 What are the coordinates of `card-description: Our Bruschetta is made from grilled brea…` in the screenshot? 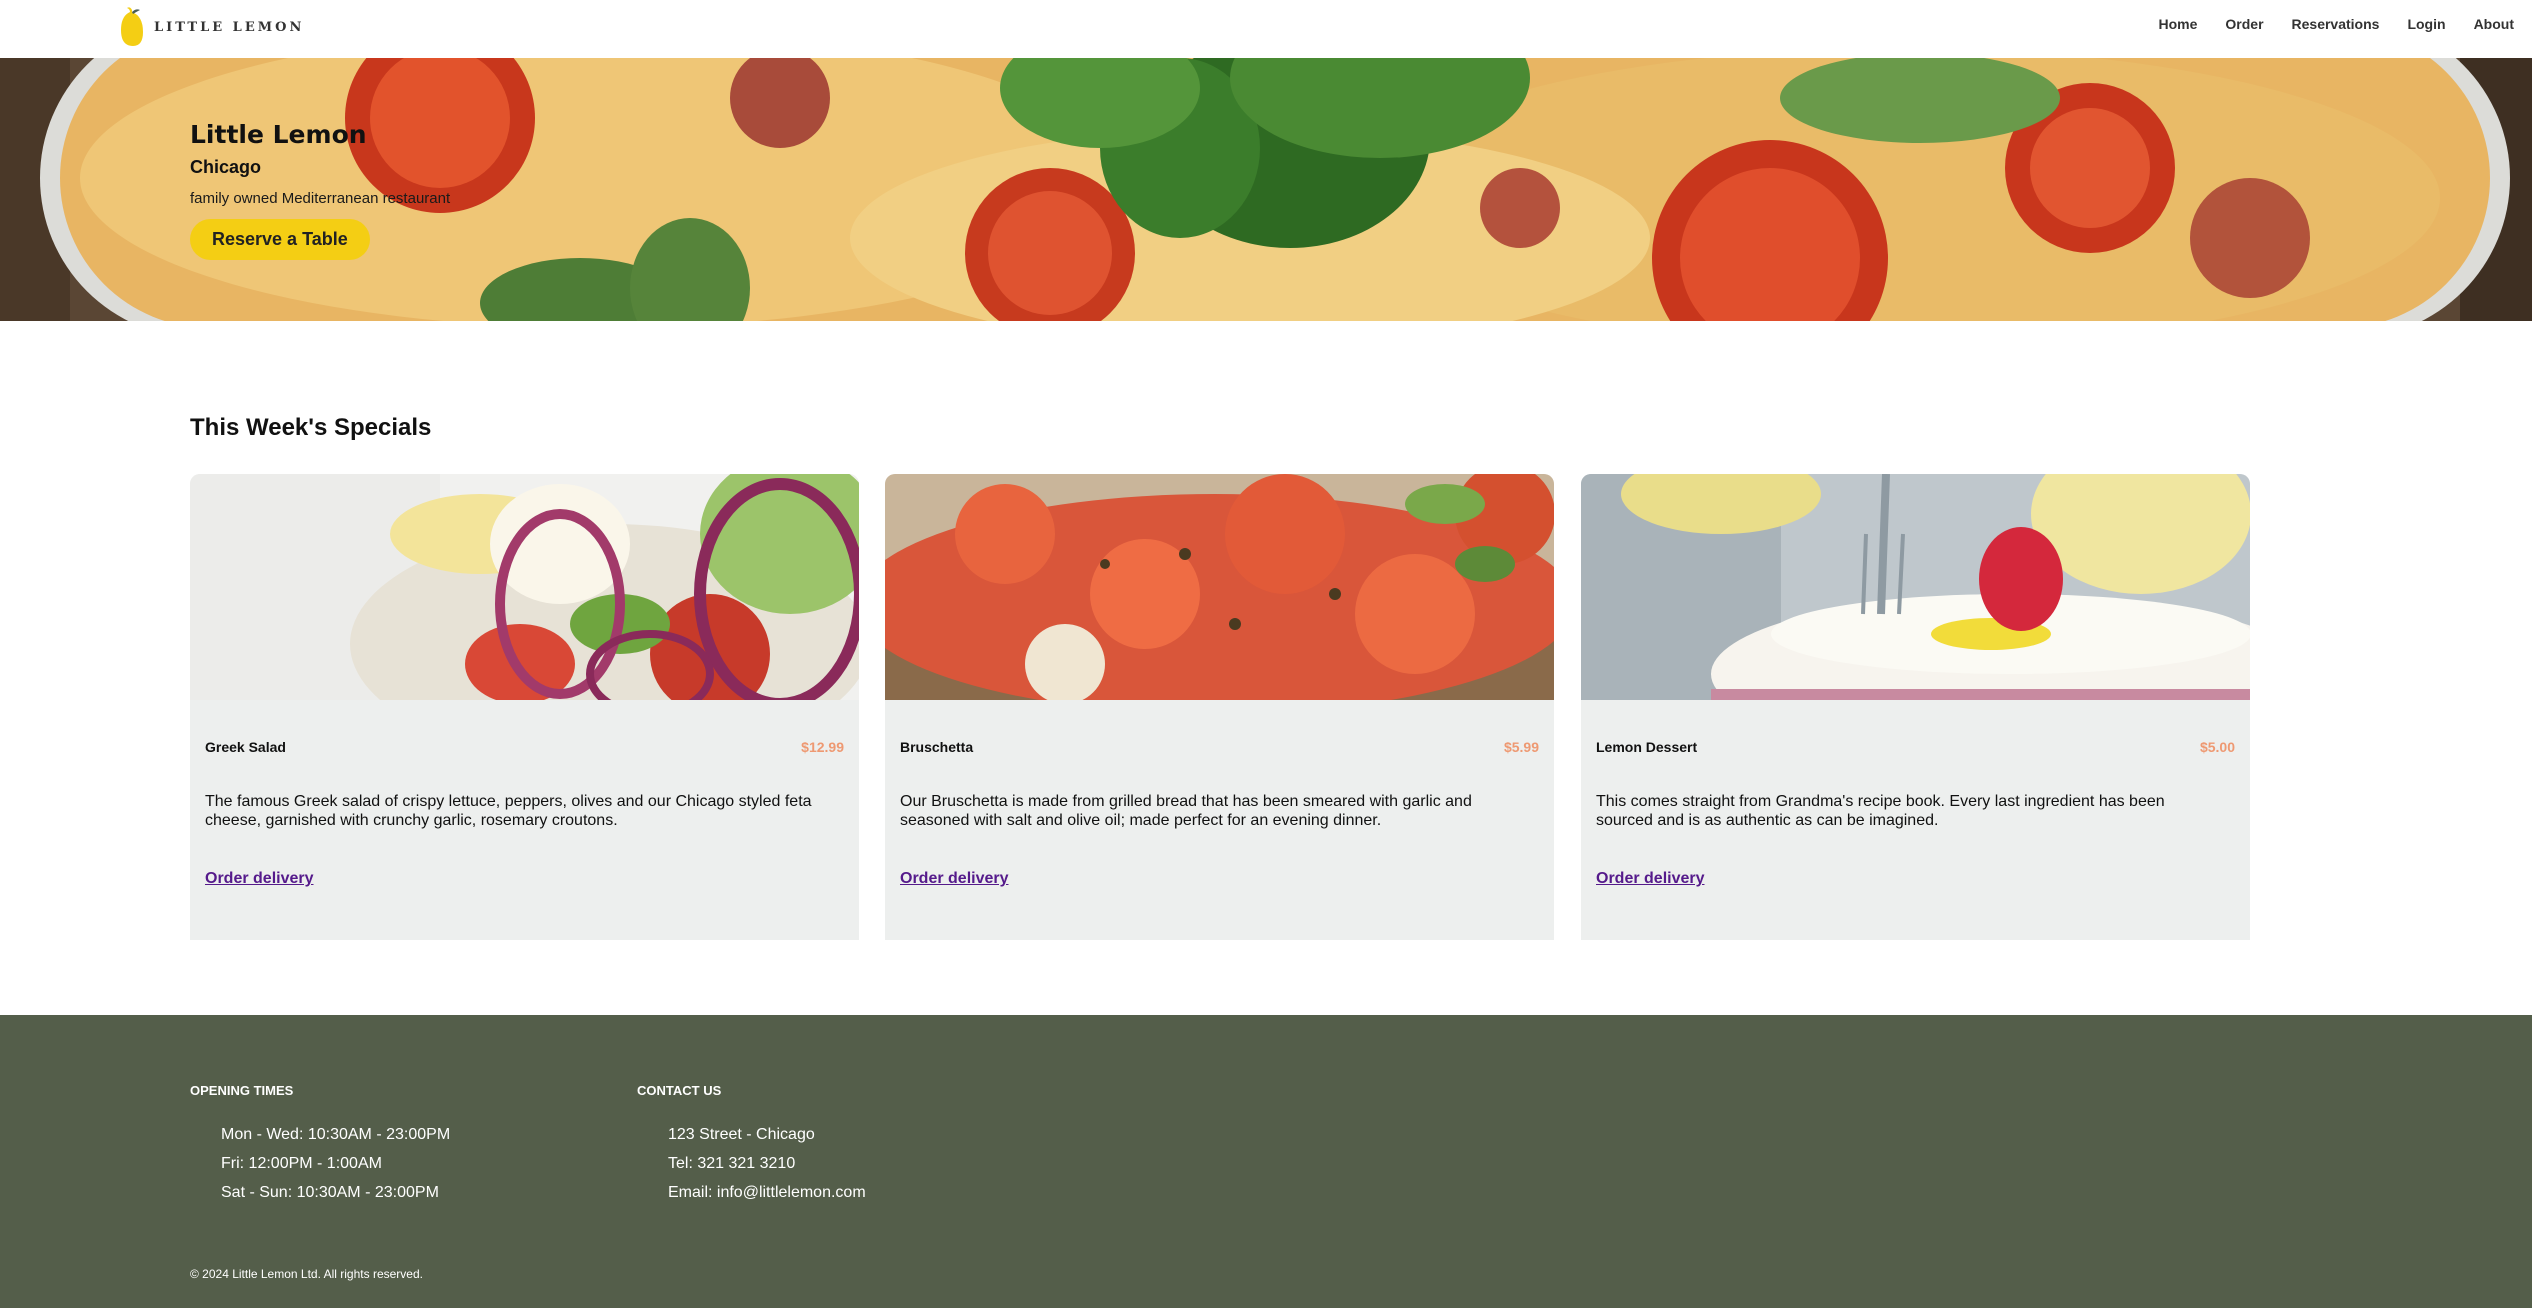 It's located at (1186, 811).